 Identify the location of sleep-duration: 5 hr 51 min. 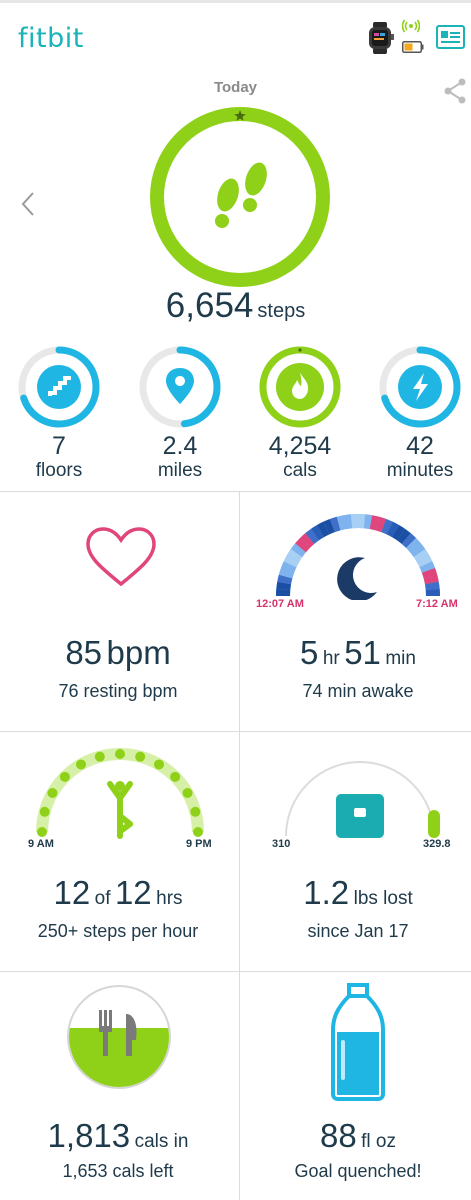
(355, 653).